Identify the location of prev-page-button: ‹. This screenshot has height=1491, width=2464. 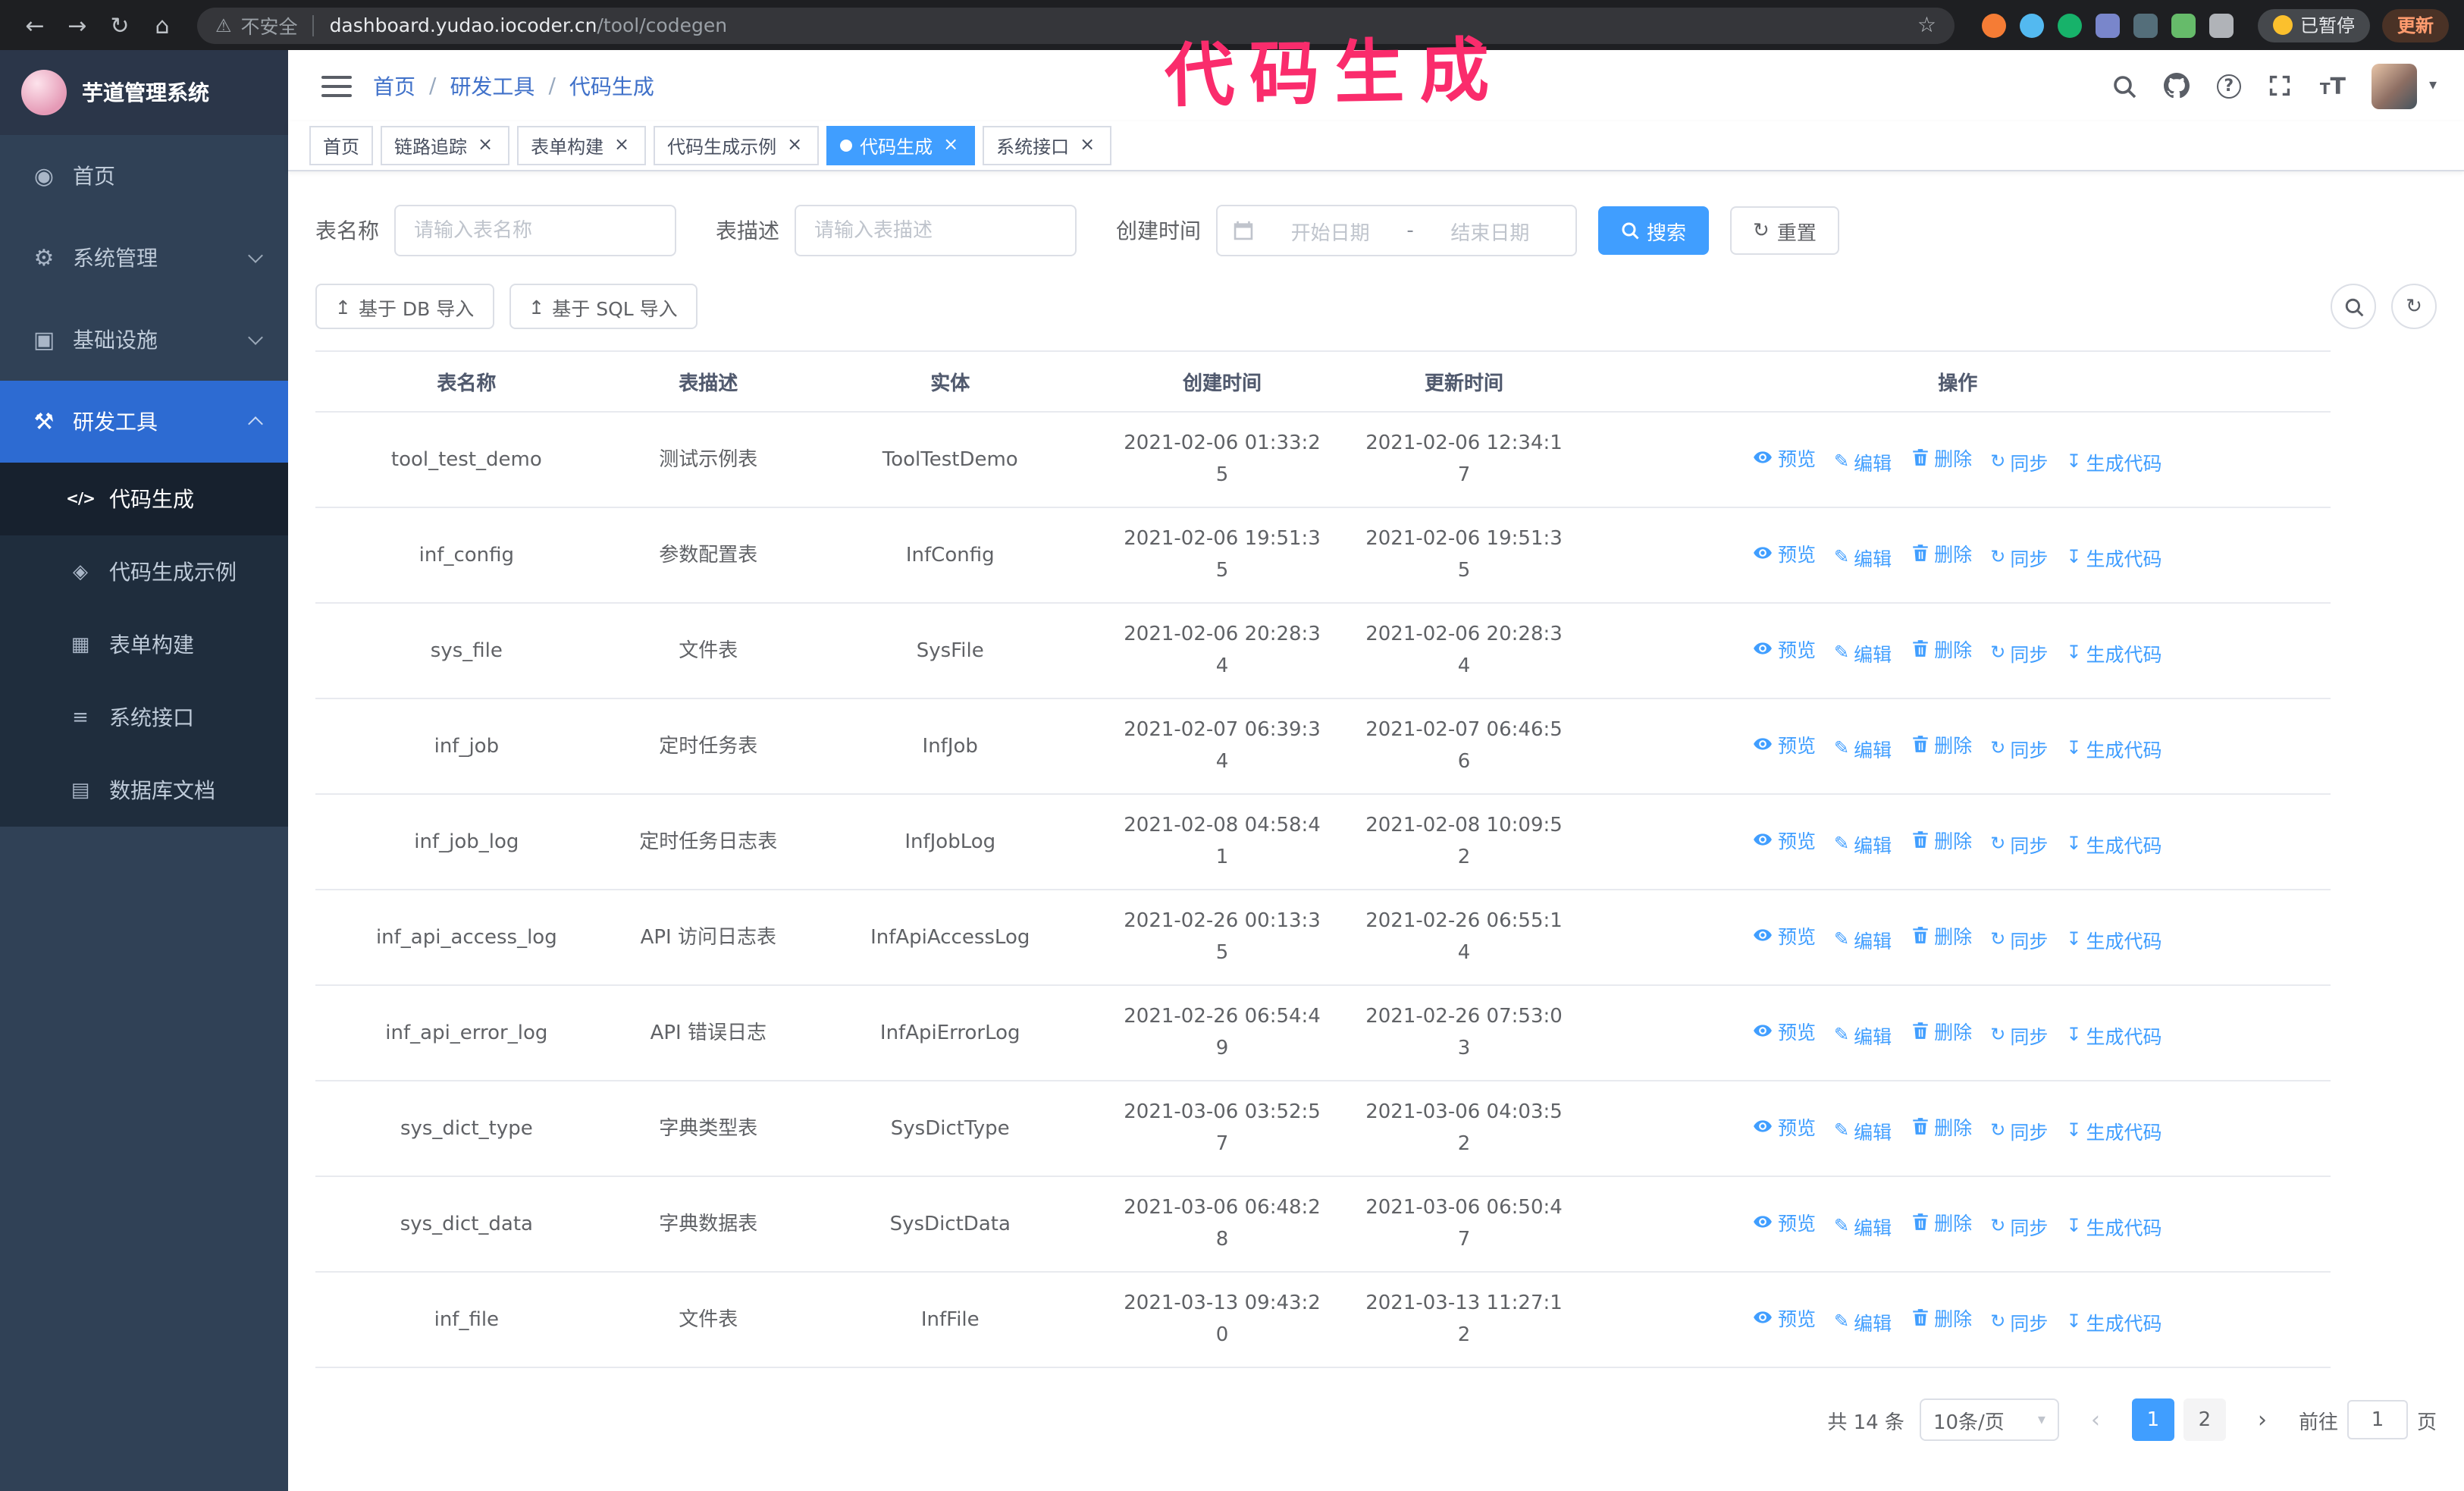
(2096, 1419).